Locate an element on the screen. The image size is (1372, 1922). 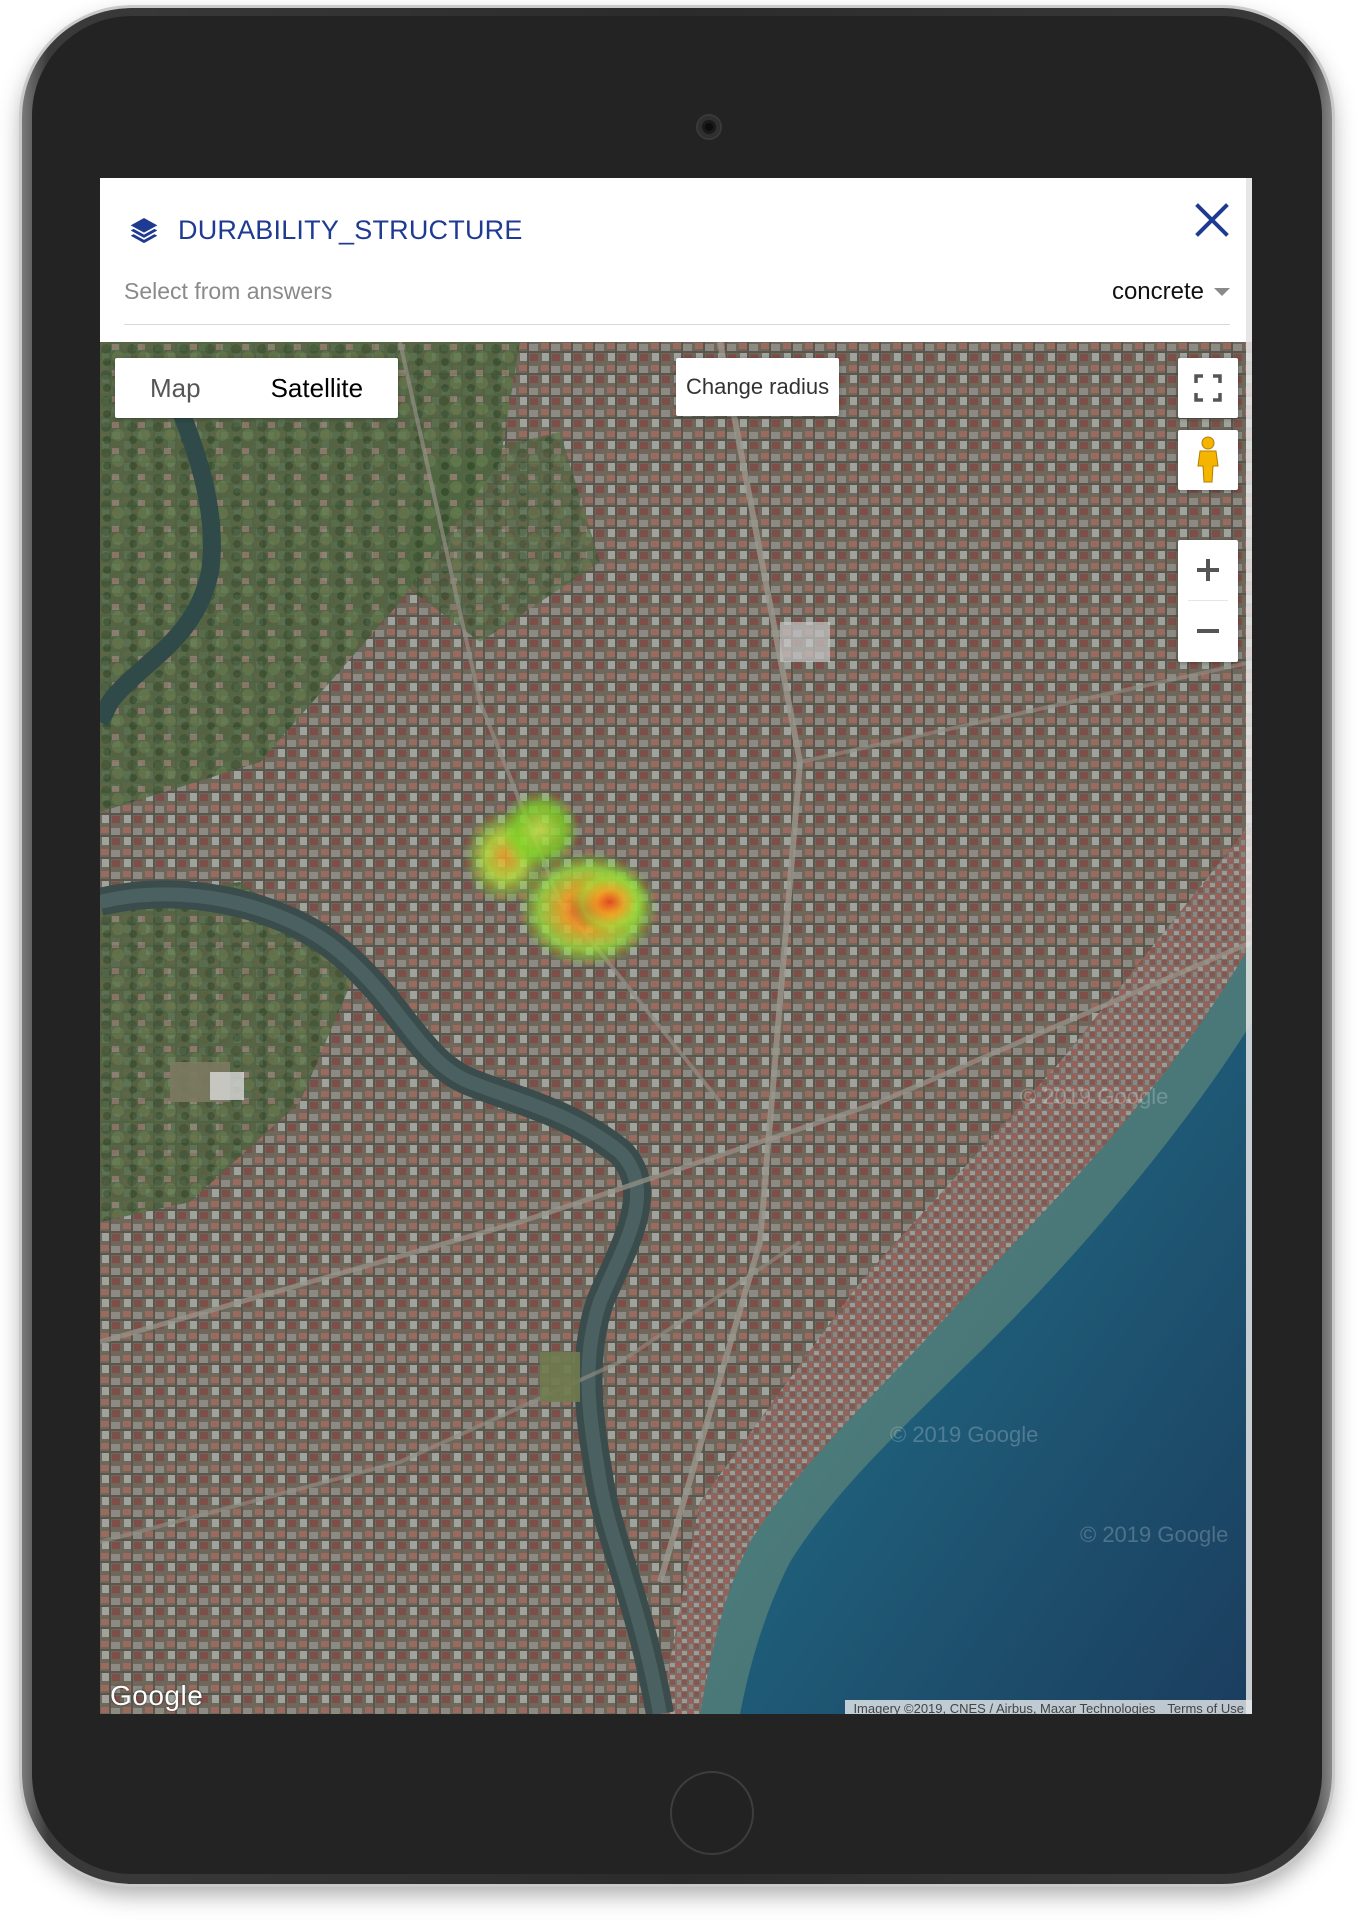
zoom-in-icon is located at coordinates (1208, 570).